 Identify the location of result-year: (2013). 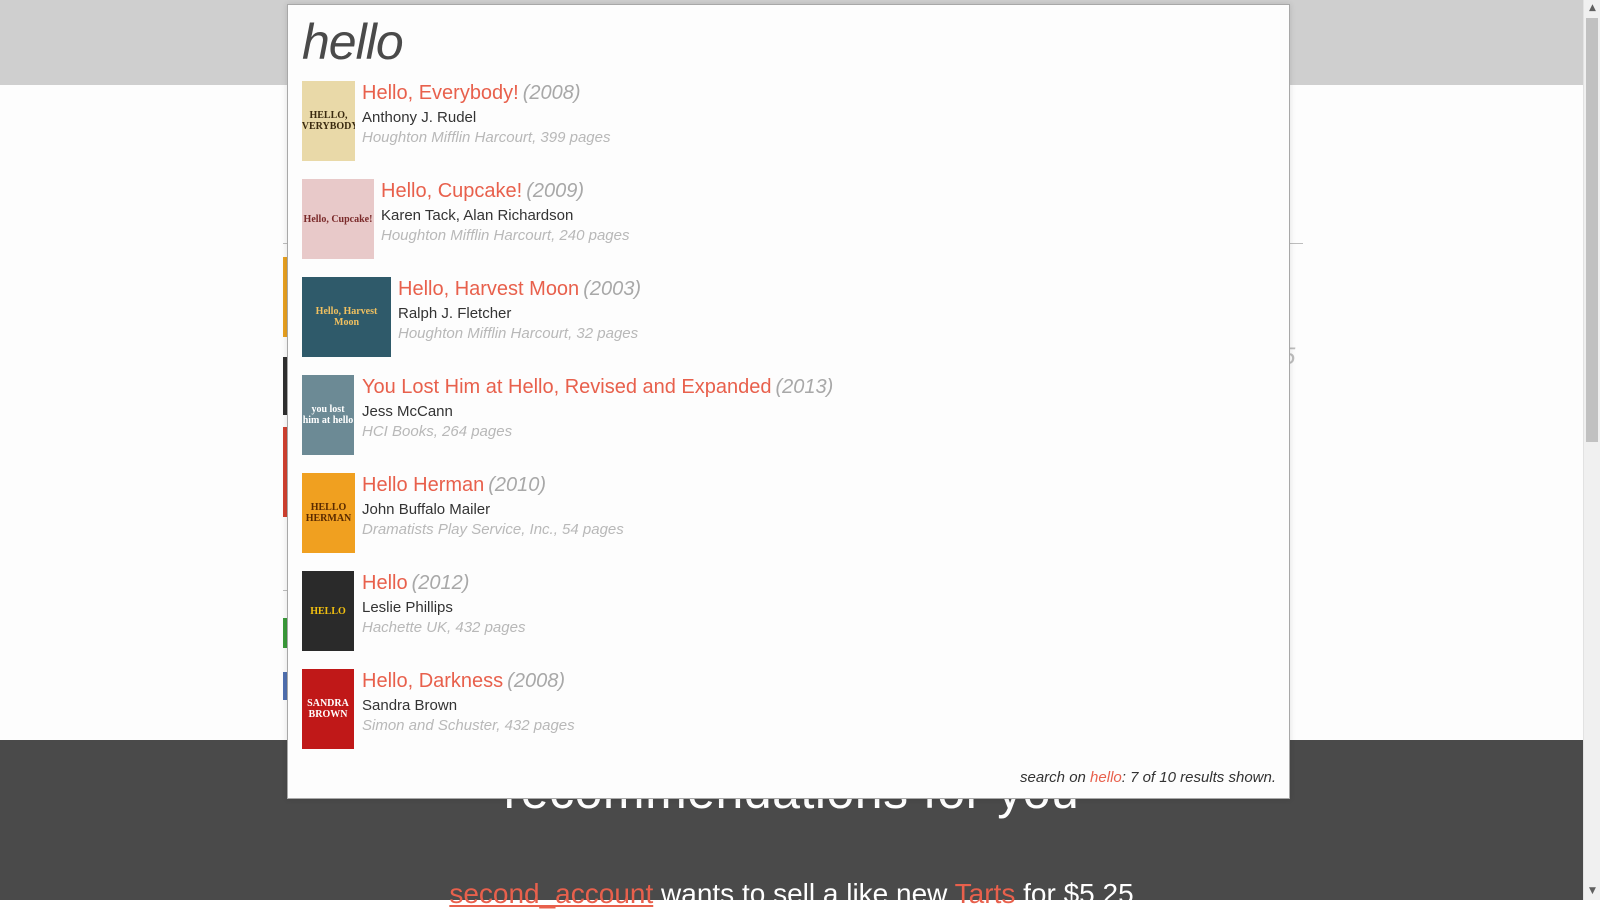
(804, 387).